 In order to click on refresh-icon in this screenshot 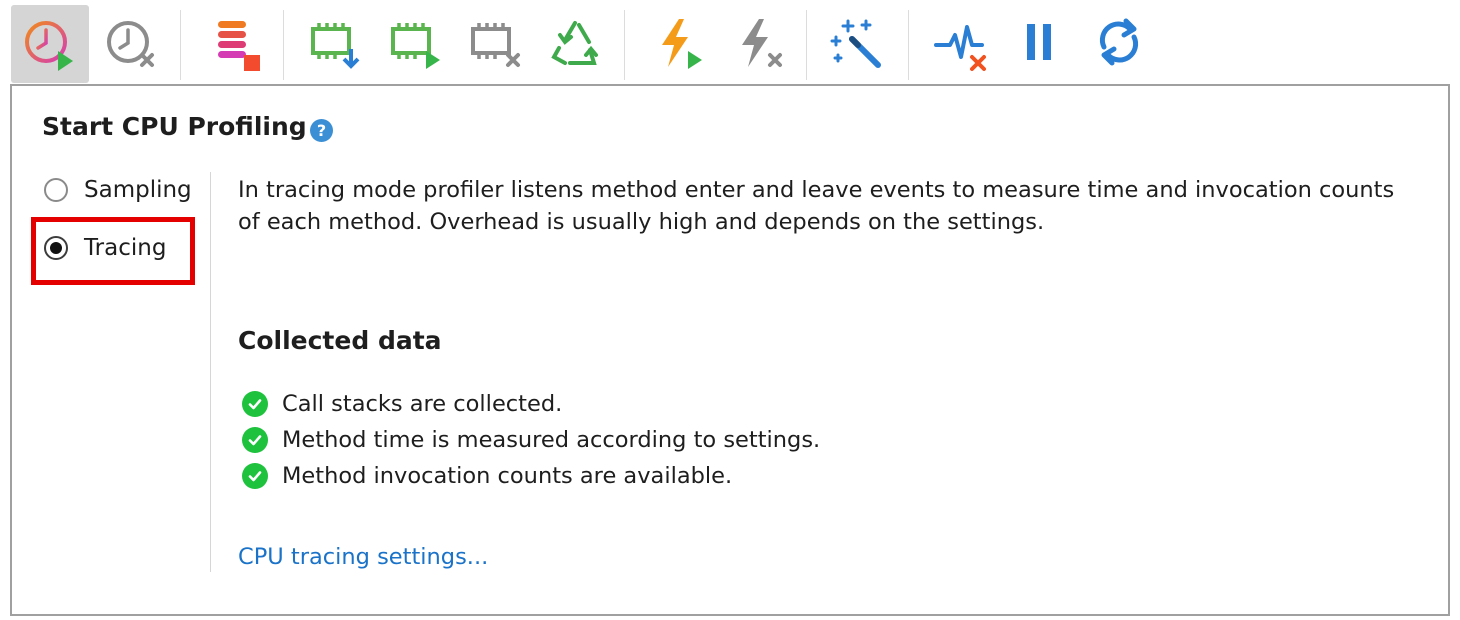, I will do `click(1119, 42)`.